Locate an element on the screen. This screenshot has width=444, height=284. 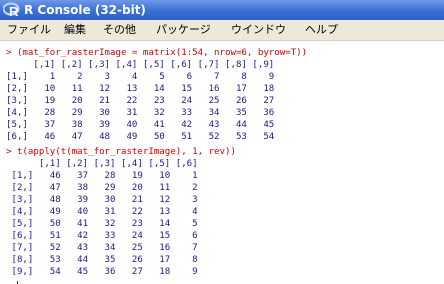
console-output-line: [3,] 48 39 30 21 12 3 is located at coordinates (102, 200).